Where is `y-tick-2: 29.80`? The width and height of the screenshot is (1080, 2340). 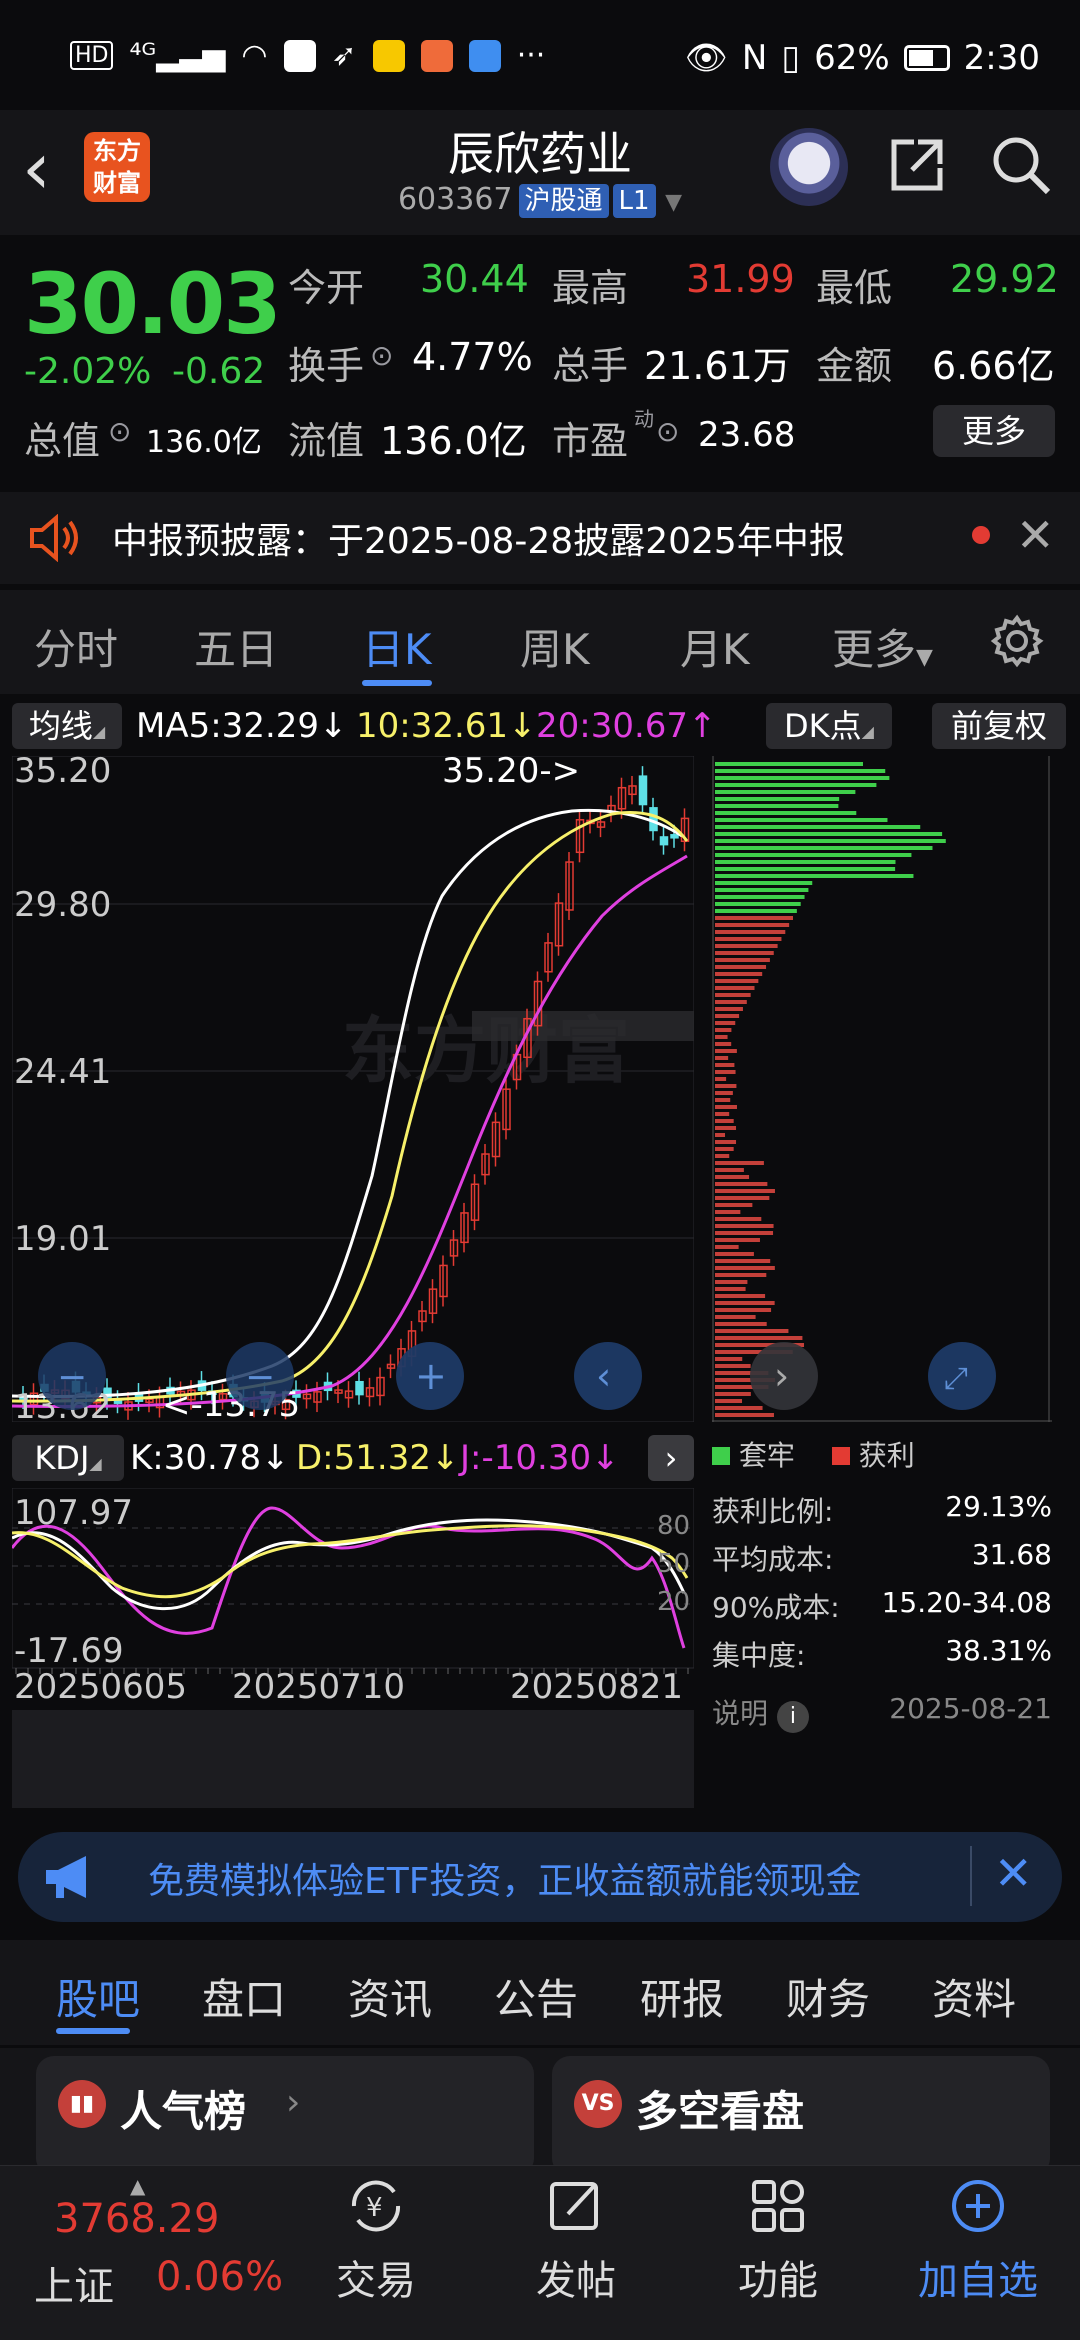 y-tick-2: 29.80 is located at coordinates (62, 905).